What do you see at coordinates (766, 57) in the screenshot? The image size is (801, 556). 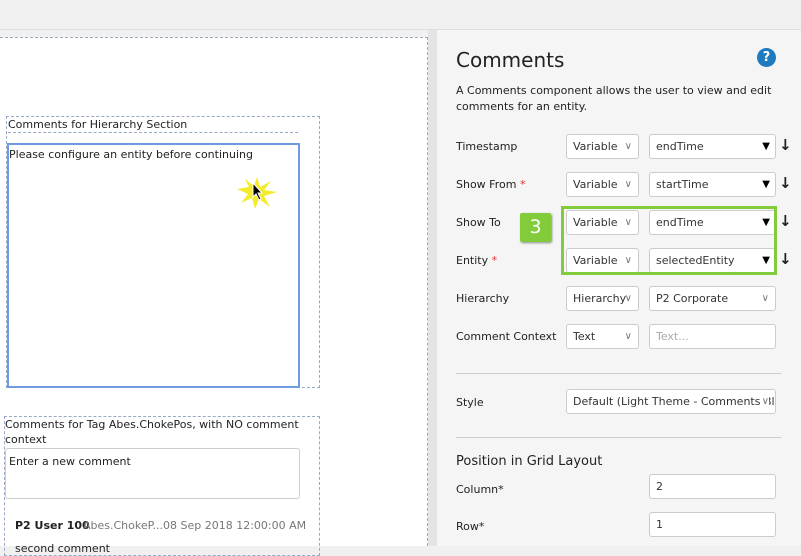 I see `help-icon: ?` at bounding box center [766, 57].